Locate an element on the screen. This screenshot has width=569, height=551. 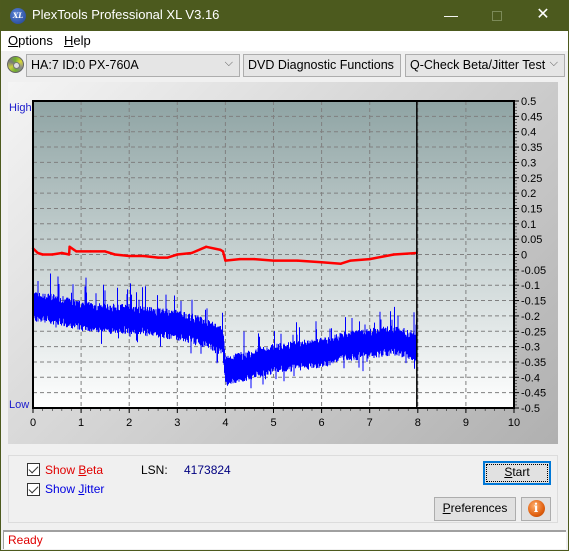
x-tick-label: 3 is located at coordinates (177, 423).